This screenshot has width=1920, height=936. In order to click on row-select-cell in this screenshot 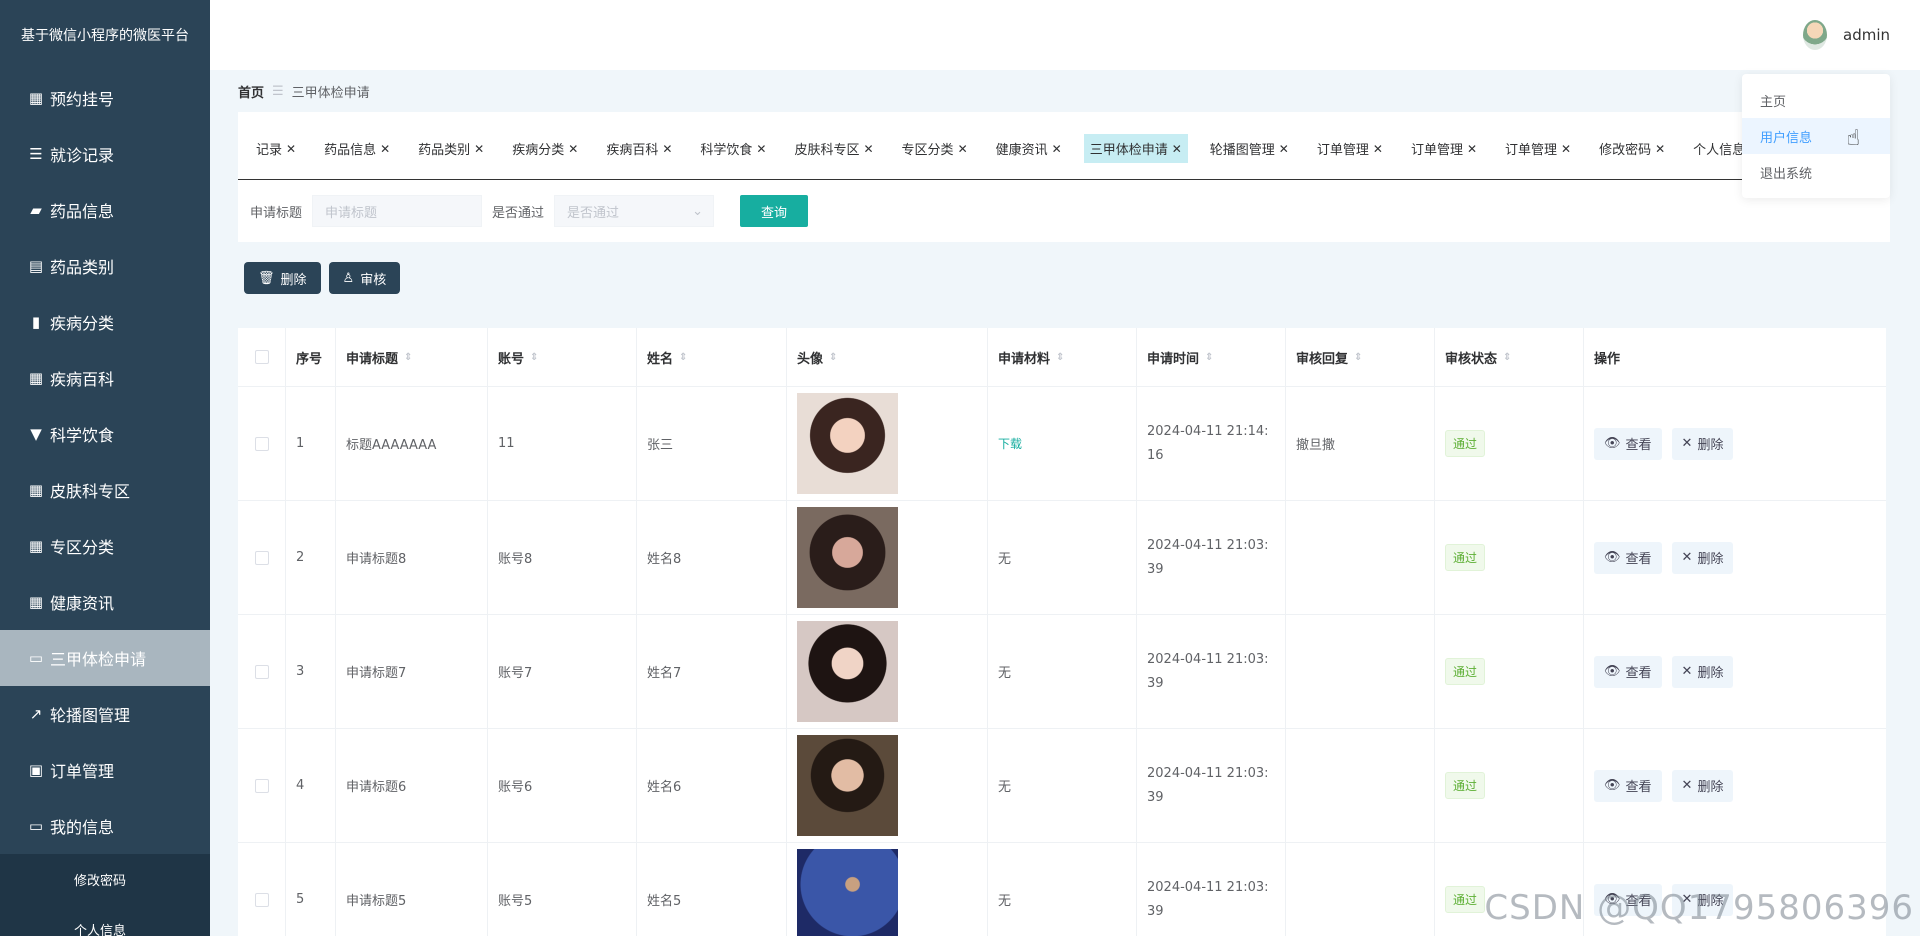, I will do `click(262, 557)`.